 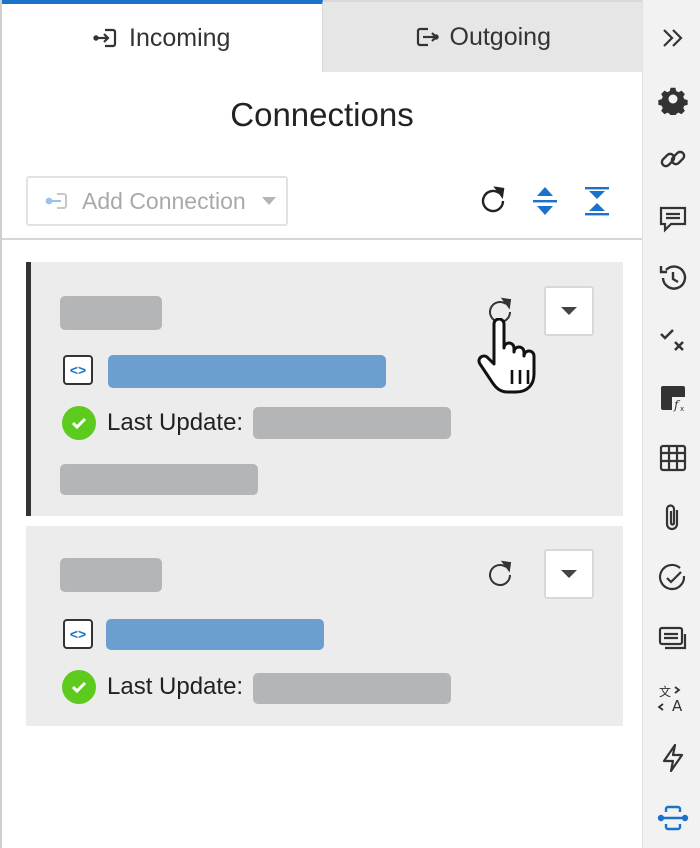 What do you see at coordinates (673, 398) in the screenshot?
I see `formula-icon: f x` at bounding box center [673, 398].